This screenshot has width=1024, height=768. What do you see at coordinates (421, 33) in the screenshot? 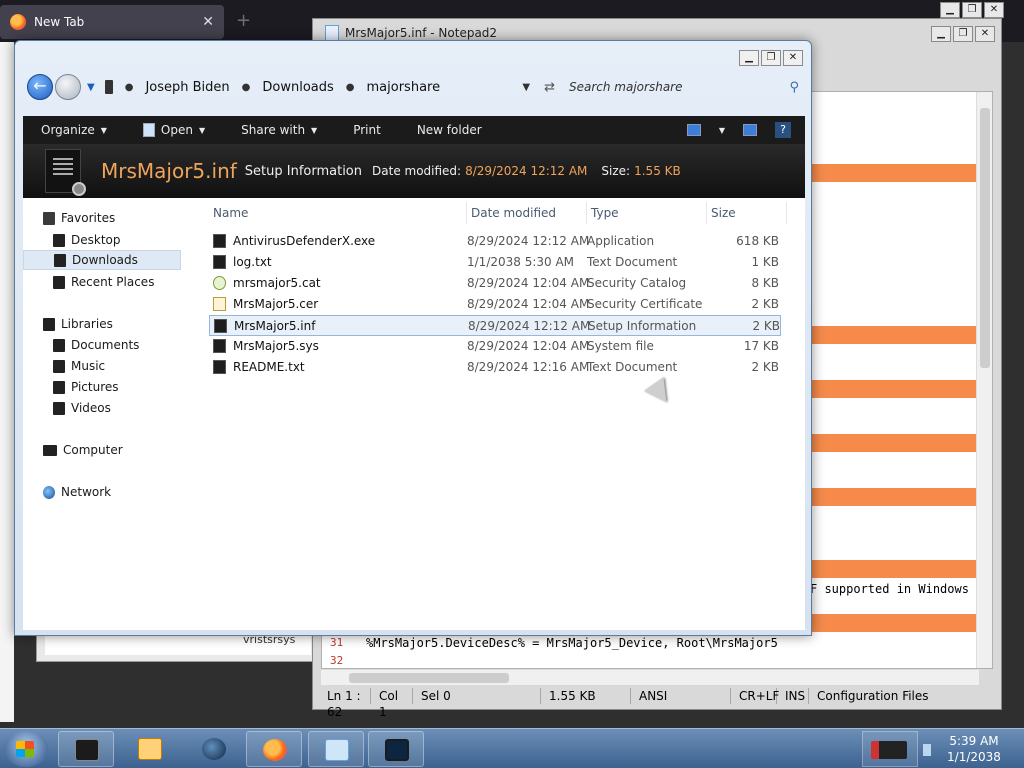
I see `notepad-title: MrsMajor5.inf - Notepad2` at bounding box center [421, 33].